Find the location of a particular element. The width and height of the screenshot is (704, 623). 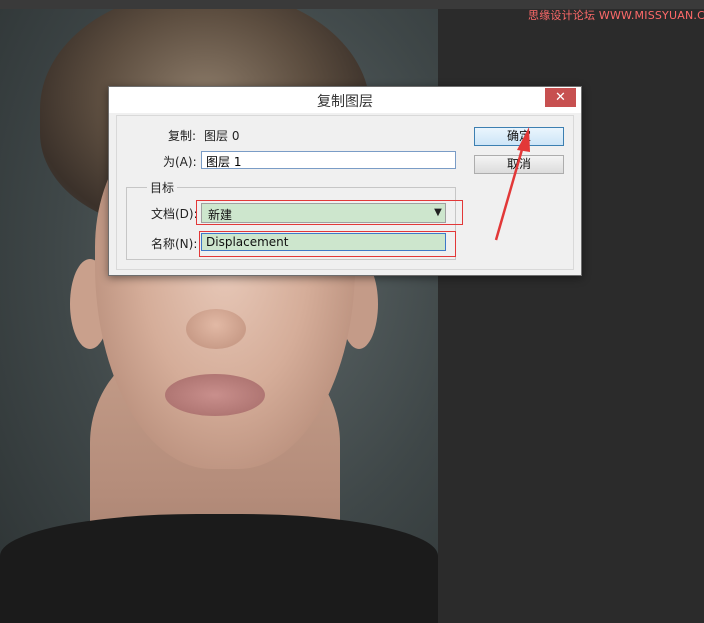

arrow-annotation-head is located at coordinates (523, 139).